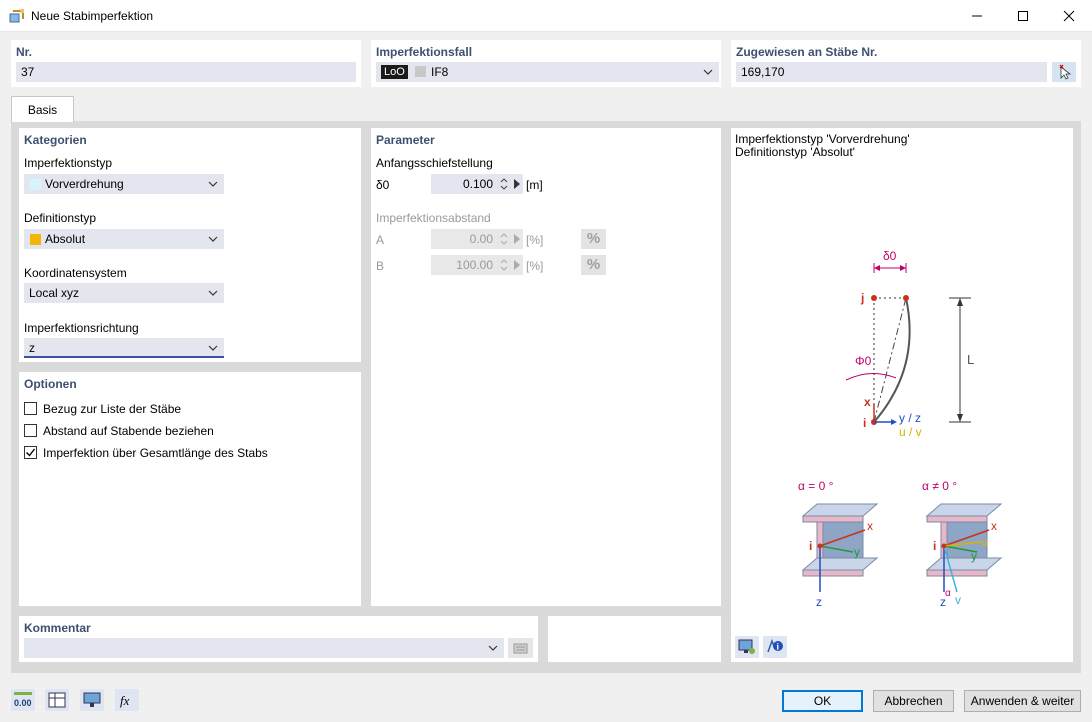 The image size is (1092, 722). Describe the element at coordinates (24, 52) in the screenshot. I see `nr-label: Nr.` at that location.